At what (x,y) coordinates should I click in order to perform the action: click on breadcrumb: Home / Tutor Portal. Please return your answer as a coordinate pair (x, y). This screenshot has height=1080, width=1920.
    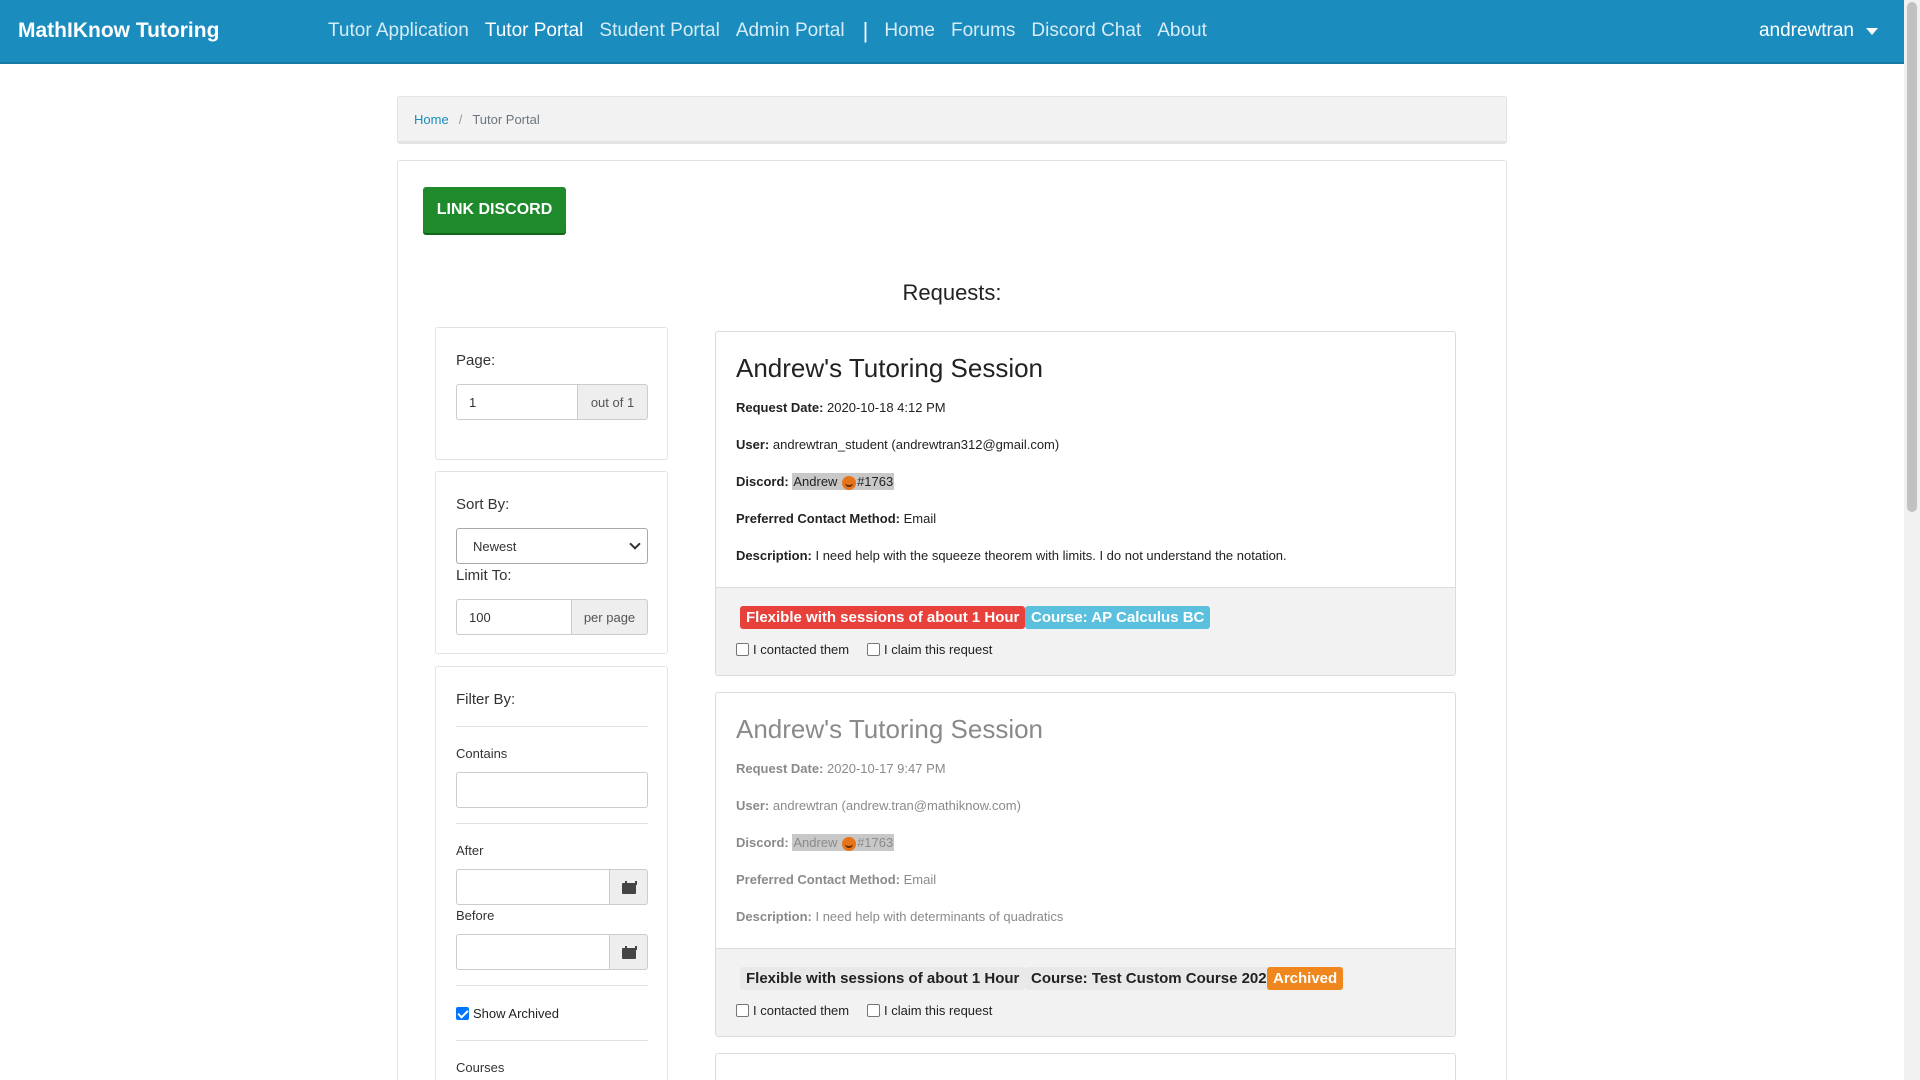
    Looking at the image, I should click on (952, 120).